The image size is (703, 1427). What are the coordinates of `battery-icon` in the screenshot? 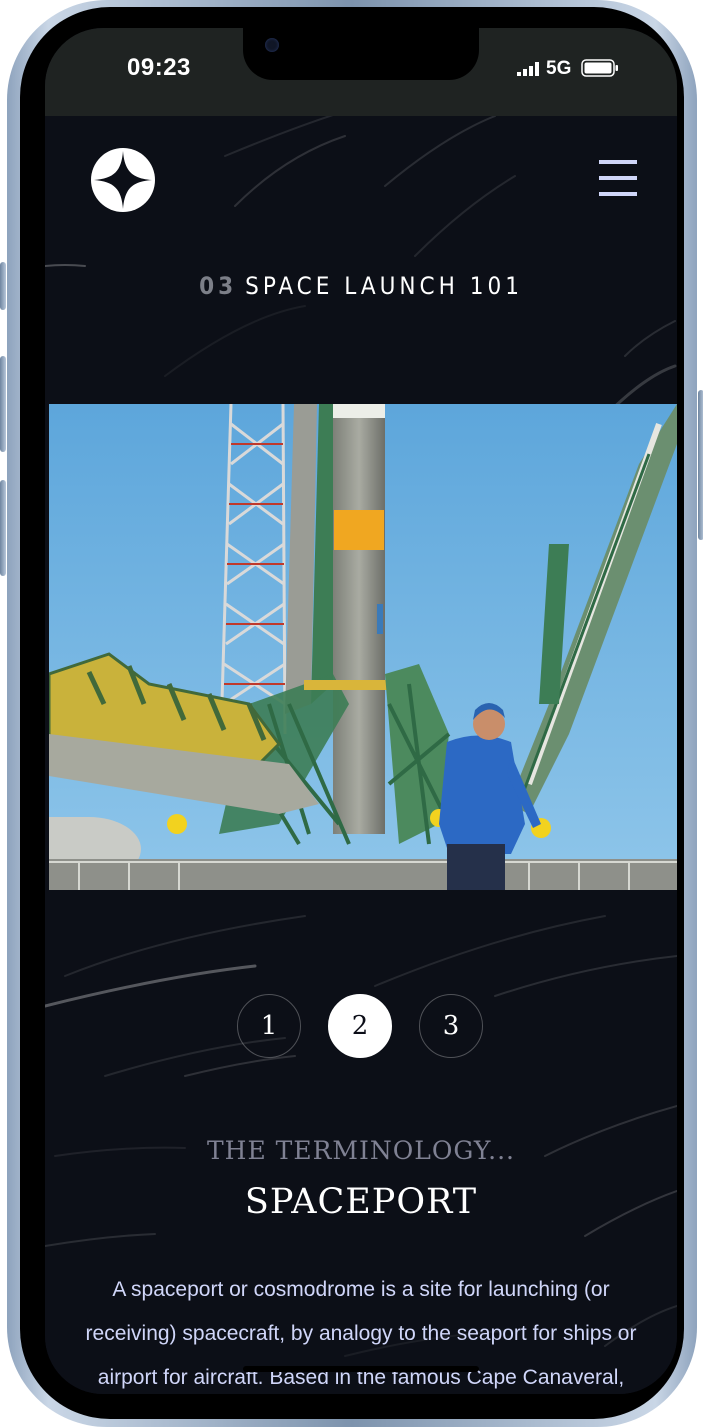 It's located at (599, 68).